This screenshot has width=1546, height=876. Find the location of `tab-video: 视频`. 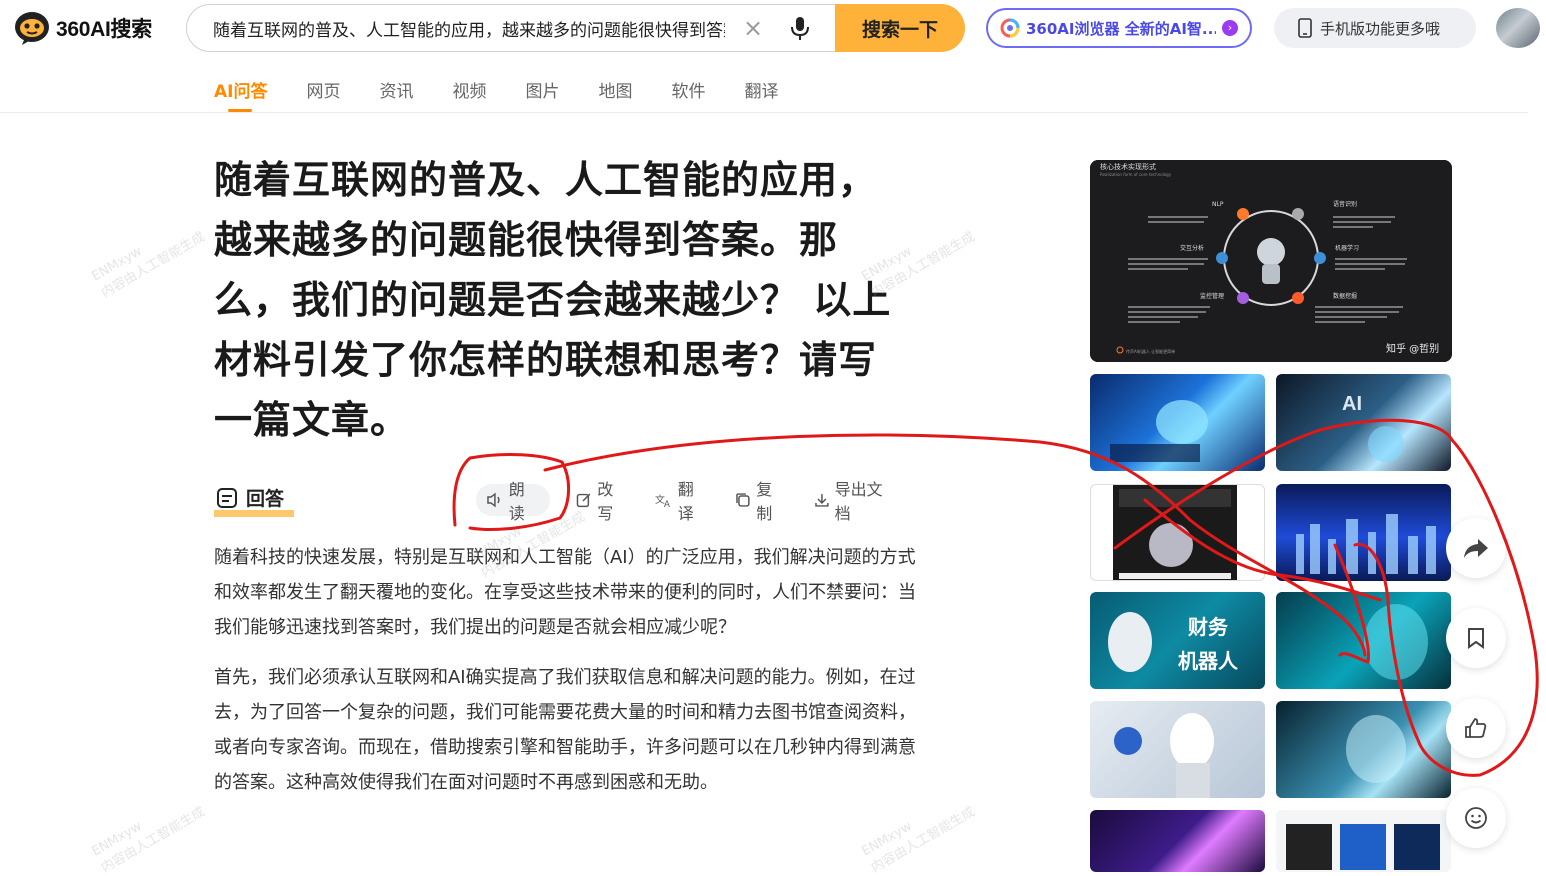

tab-video: 视频 is located at coordinates (469, 92).